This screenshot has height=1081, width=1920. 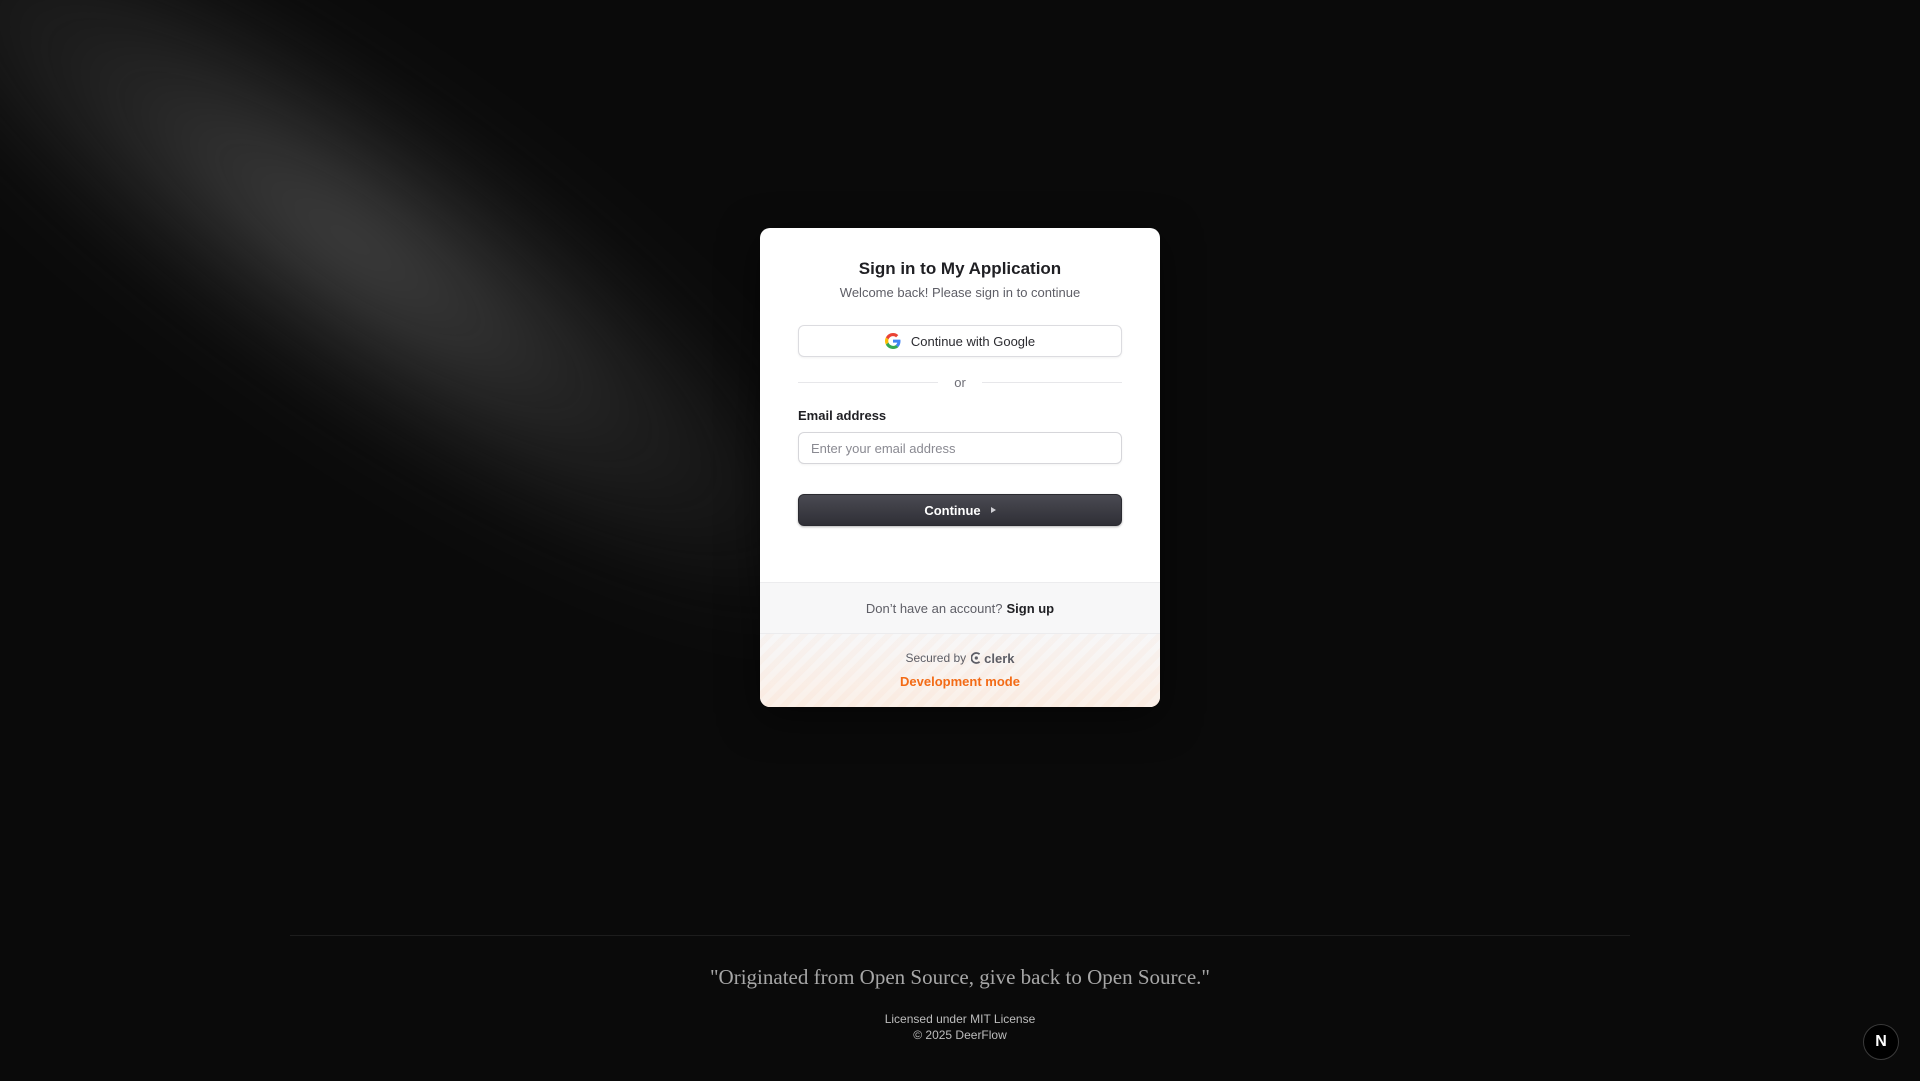 What do you see at coordinates (960, 292) in the screenshot?
I see `sign-in-subtitle: Welcome back! Please sign in to continue` at bounding box center [960, 292].